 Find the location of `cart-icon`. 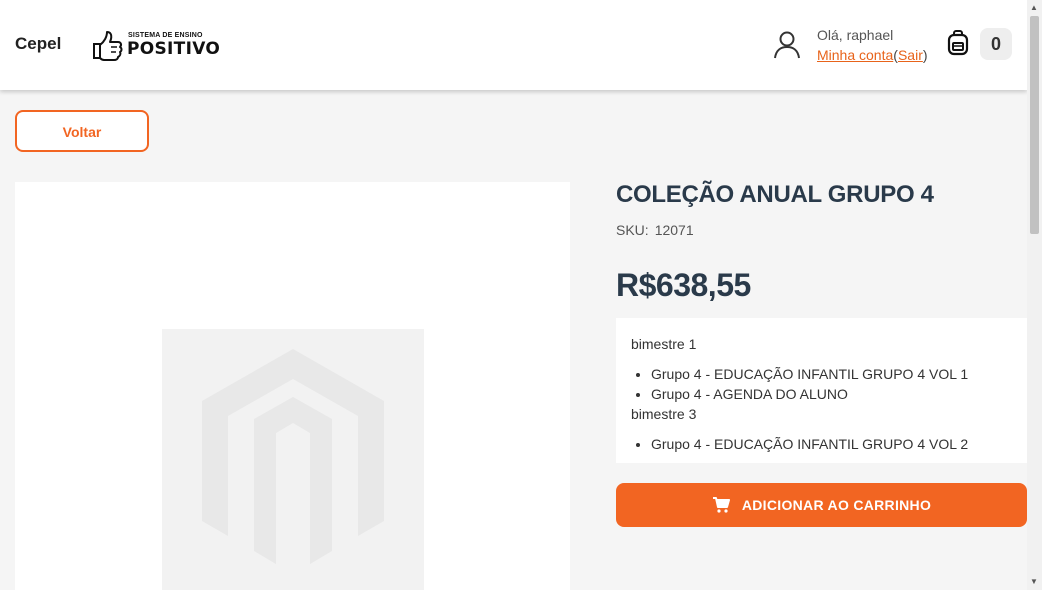

cart-icon is located at coordinates (721, 504).